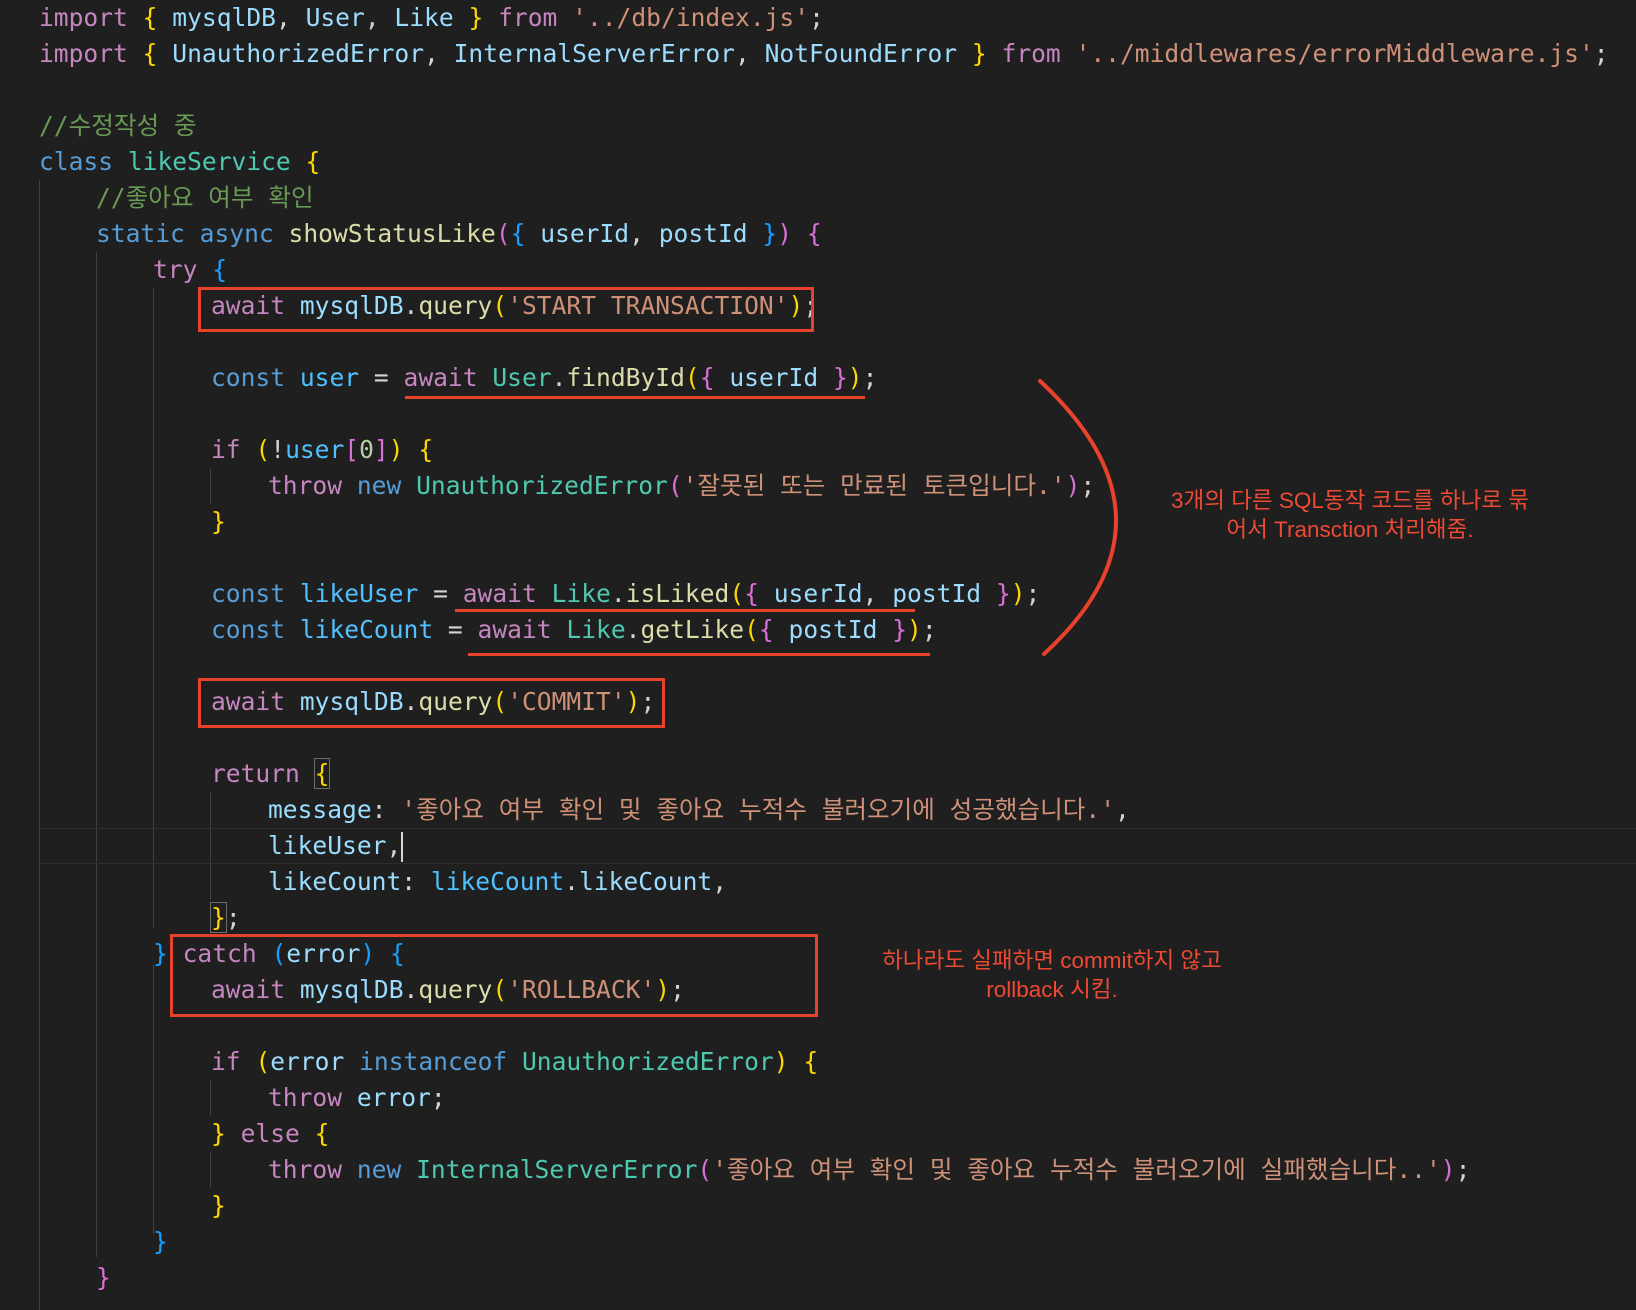 This screenshot has height=1310, width=1636. I want to click on code-line: class likeService {, so click(180, 161).